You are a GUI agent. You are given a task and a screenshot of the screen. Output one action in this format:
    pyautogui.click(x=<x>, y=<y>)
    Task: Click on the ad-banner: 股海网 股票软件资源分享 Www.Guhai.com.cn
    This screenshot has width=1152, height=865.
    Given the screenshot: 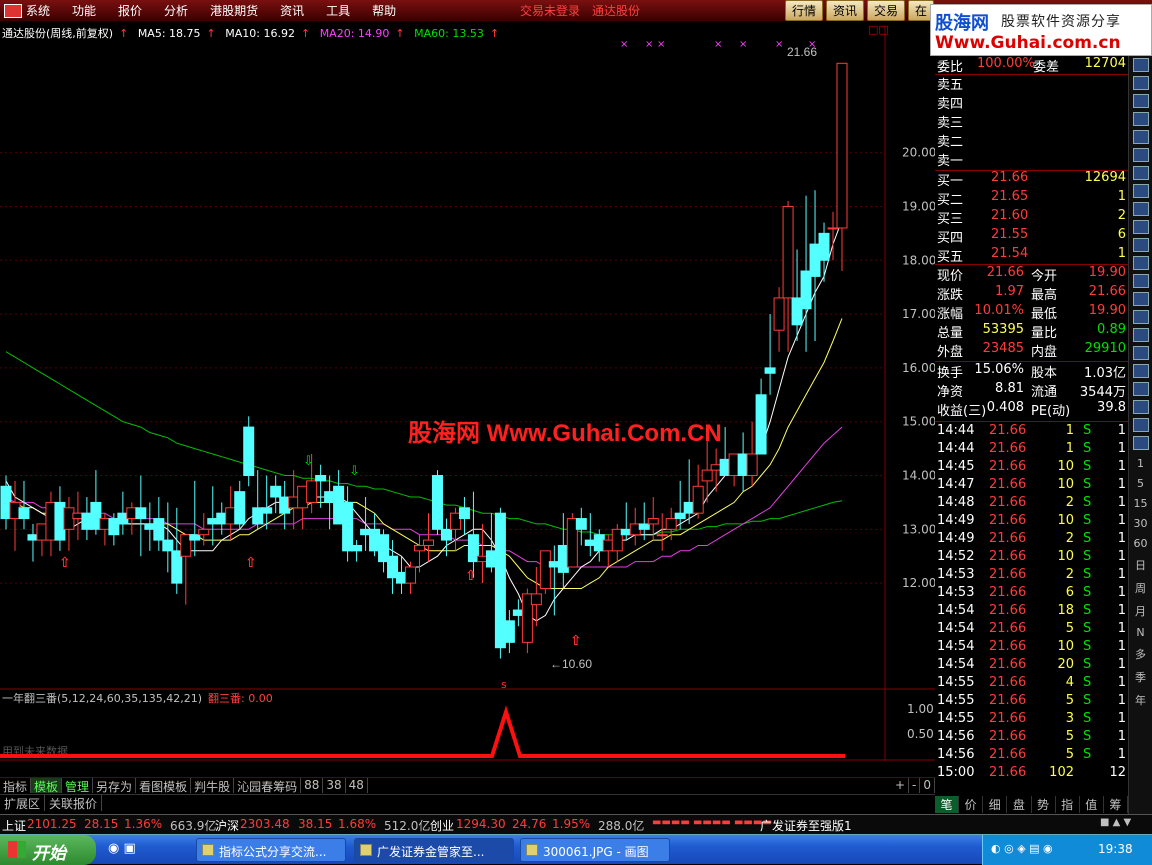 What is the action you would take?
    pyautogui.click(x=1041, y=30)
    